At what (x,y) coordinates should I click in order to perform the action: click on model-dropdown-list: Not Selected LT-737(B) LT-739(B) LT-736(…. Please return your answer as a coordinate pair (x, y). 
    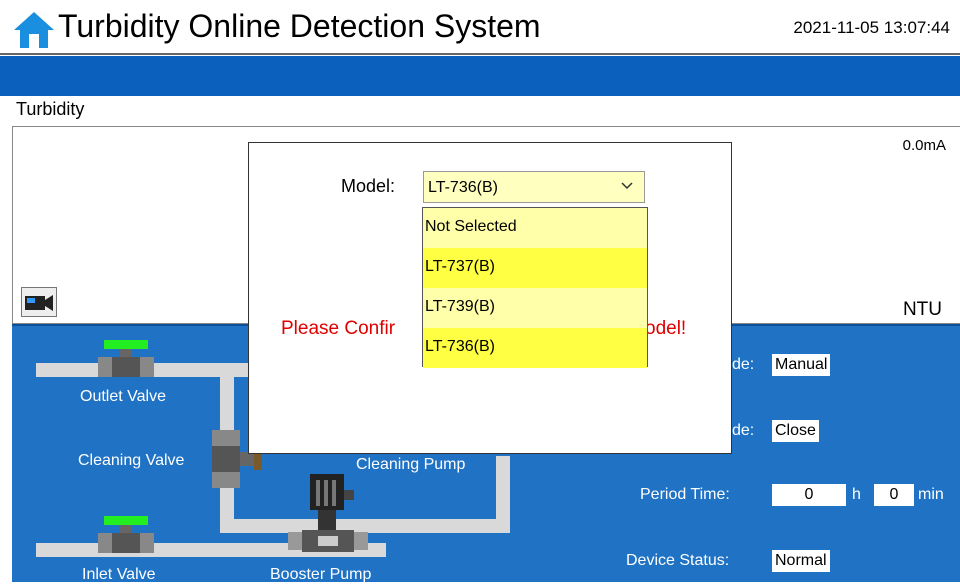
    Looking at the image, I should click on (535, 287).